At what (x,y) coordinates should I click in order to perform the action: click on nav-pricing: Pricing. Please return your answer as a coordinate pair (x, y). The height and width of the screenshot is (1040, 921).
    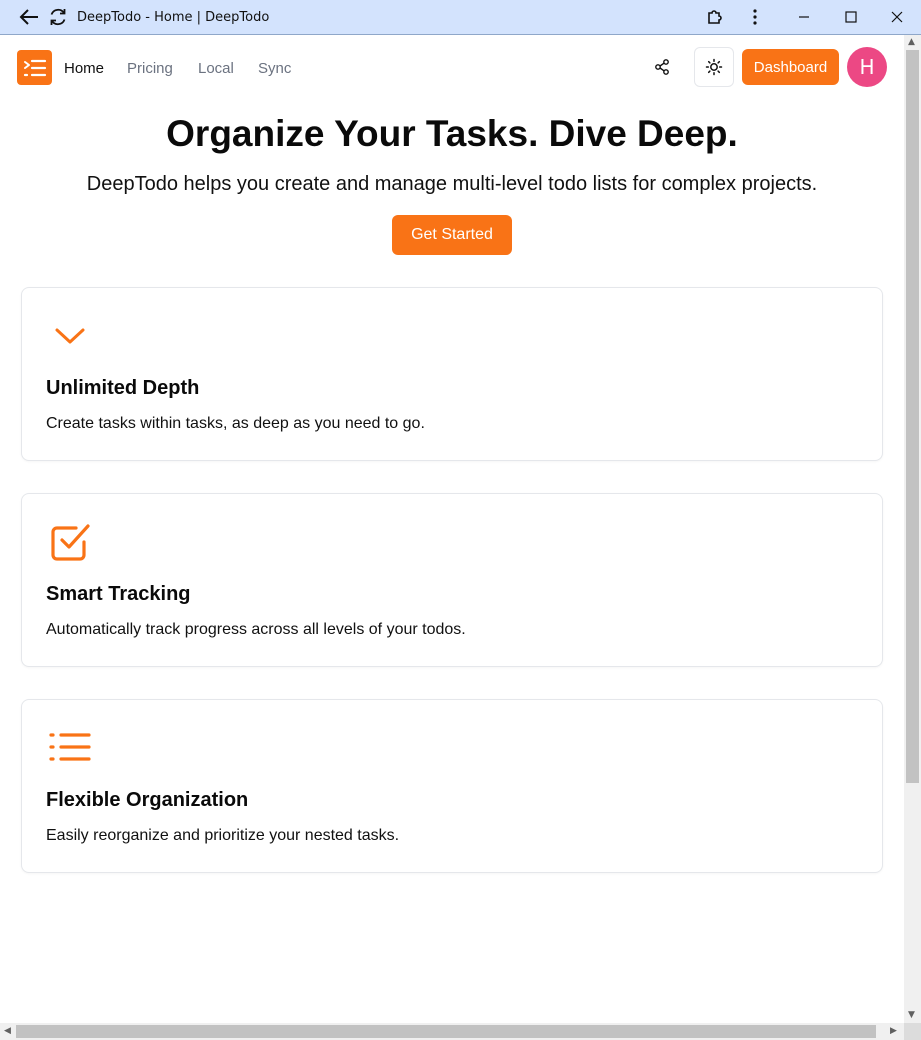
    Looking at the image, I should click on (150, 68).